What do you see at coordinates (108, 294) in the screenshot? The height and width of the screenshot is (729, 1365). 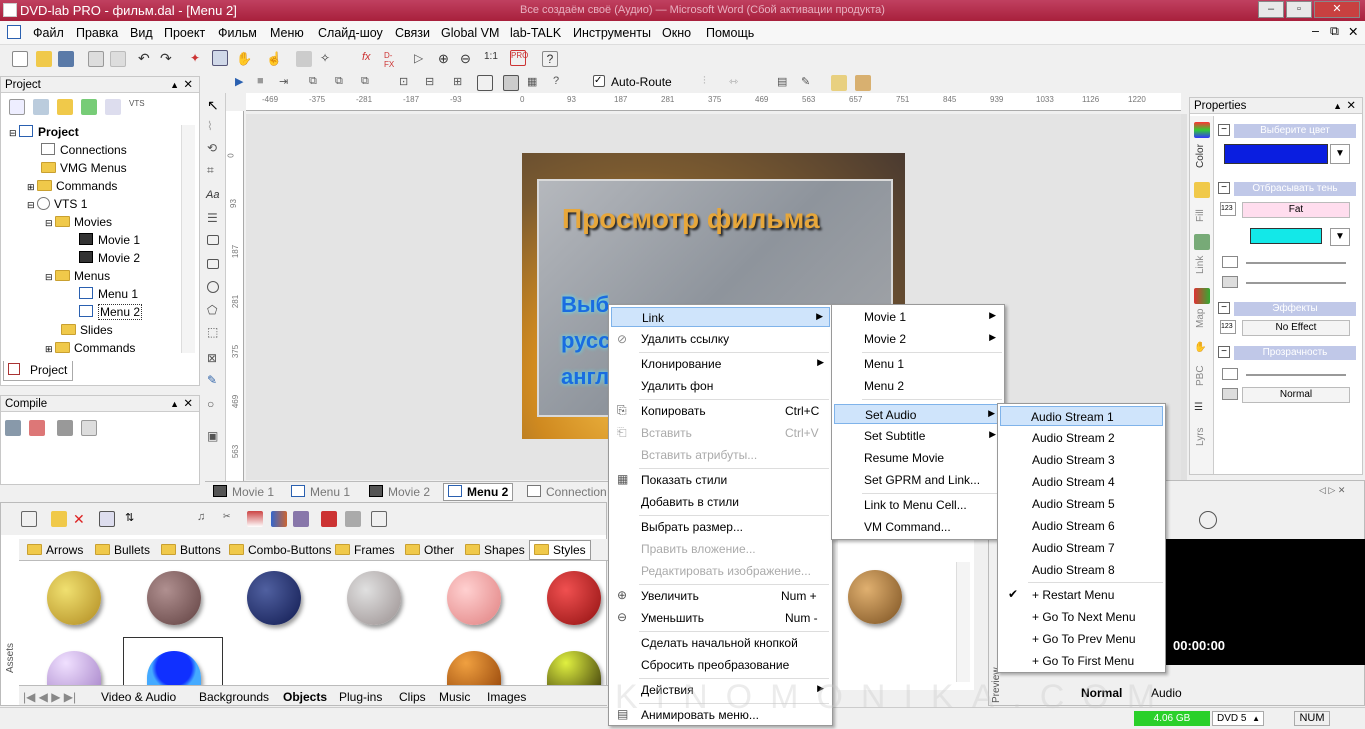 I see `tree-item-menu1: Menu 1` at bounding box center [108, 294].